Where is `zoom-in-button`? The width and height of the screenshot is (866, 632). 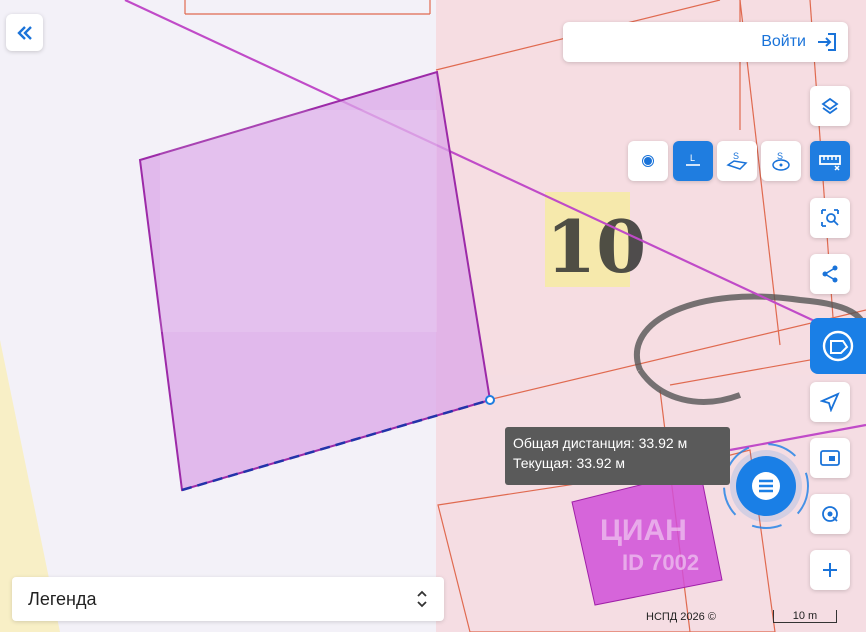
zoom-in-button is located at coordinates (830, 570).